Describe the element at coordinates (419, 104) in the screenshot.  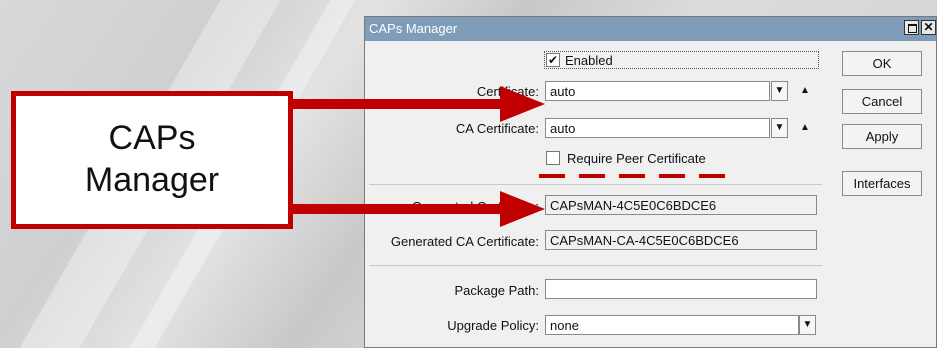
I see `arrow-to-certificate` at that location.